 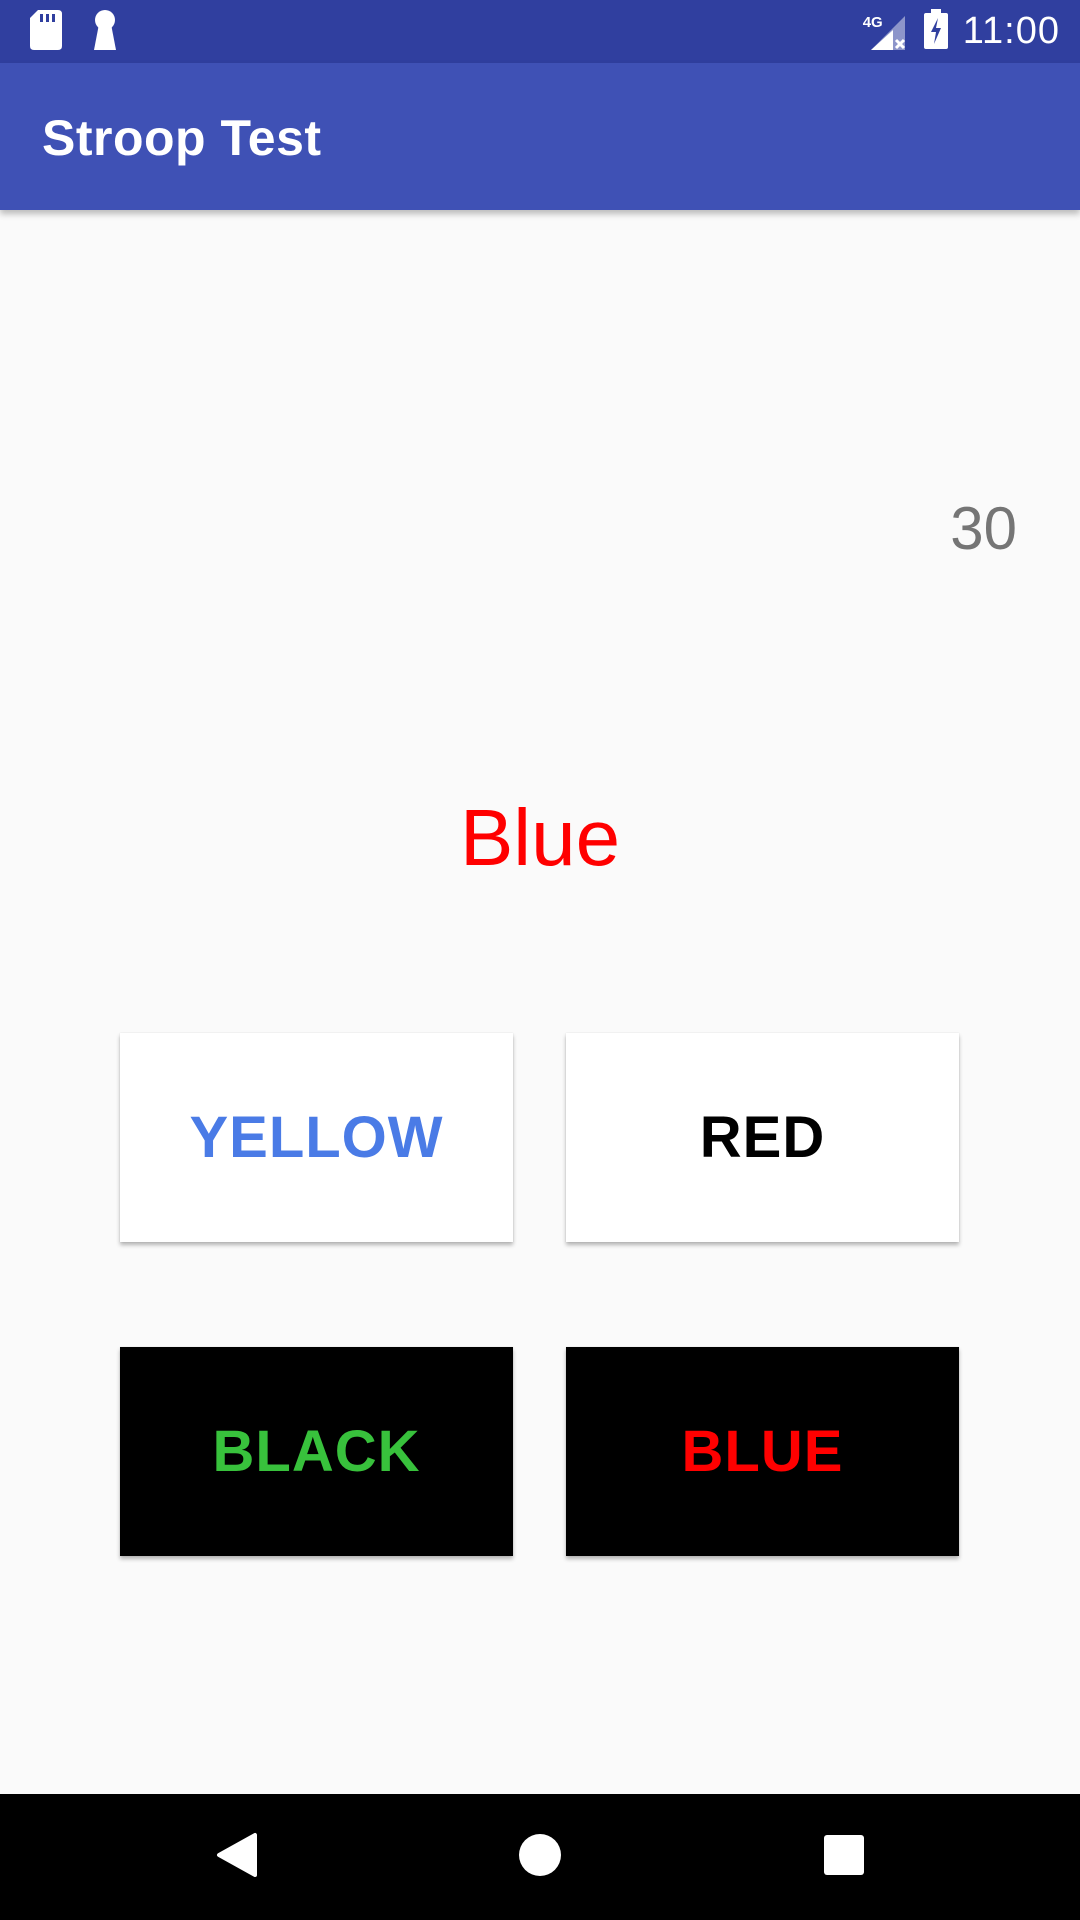 I want to click on back-icon, so click(x=237, y=1857).